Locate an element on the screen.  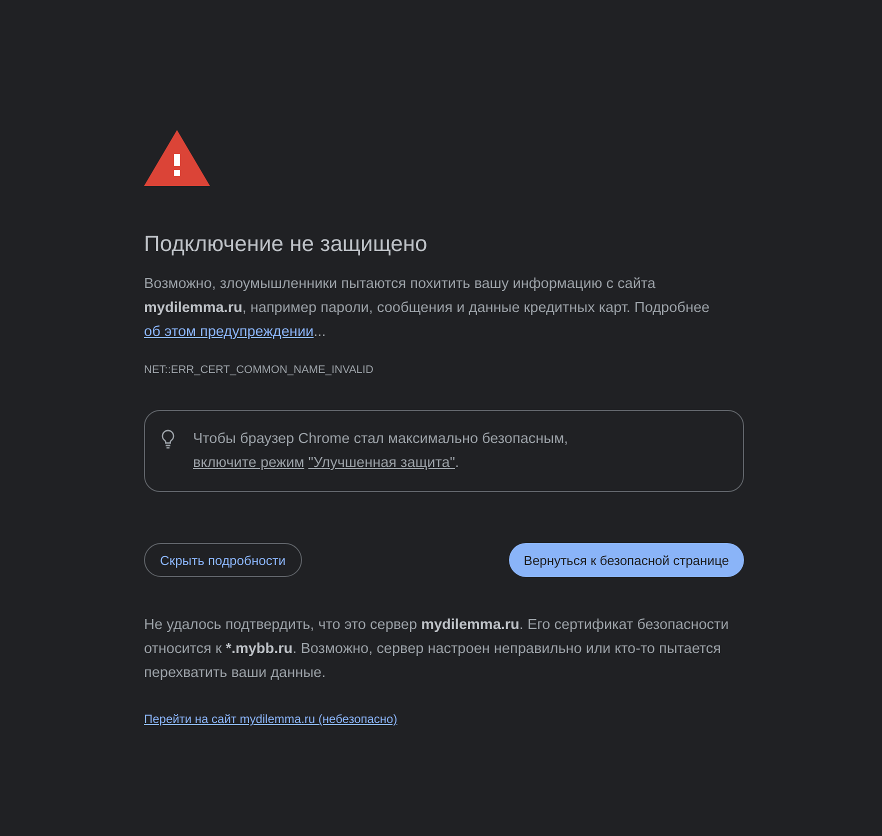
lightbulb-icon is located at coordinates (168, 439).